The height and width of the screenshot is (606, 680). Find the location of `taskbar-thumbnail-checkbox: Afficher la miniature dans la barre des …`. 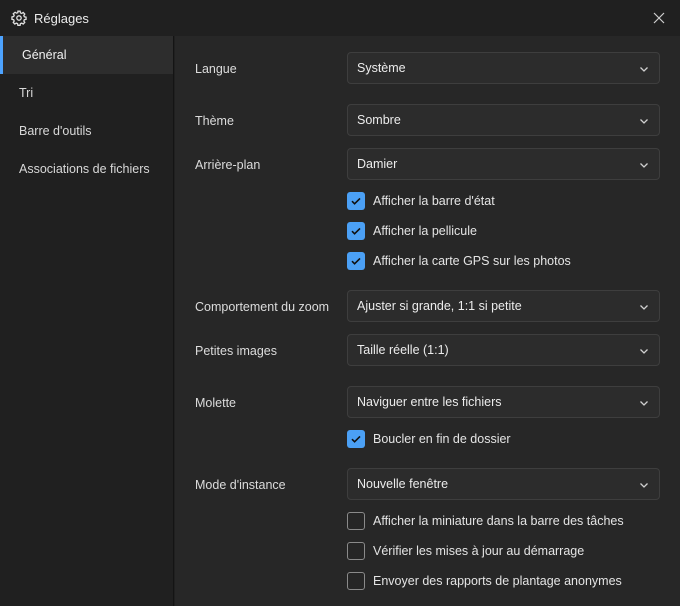

taskbar-thumbnail-checkbox: Afficher la miniature dans la barre des … is located at coordinates (485, 521).